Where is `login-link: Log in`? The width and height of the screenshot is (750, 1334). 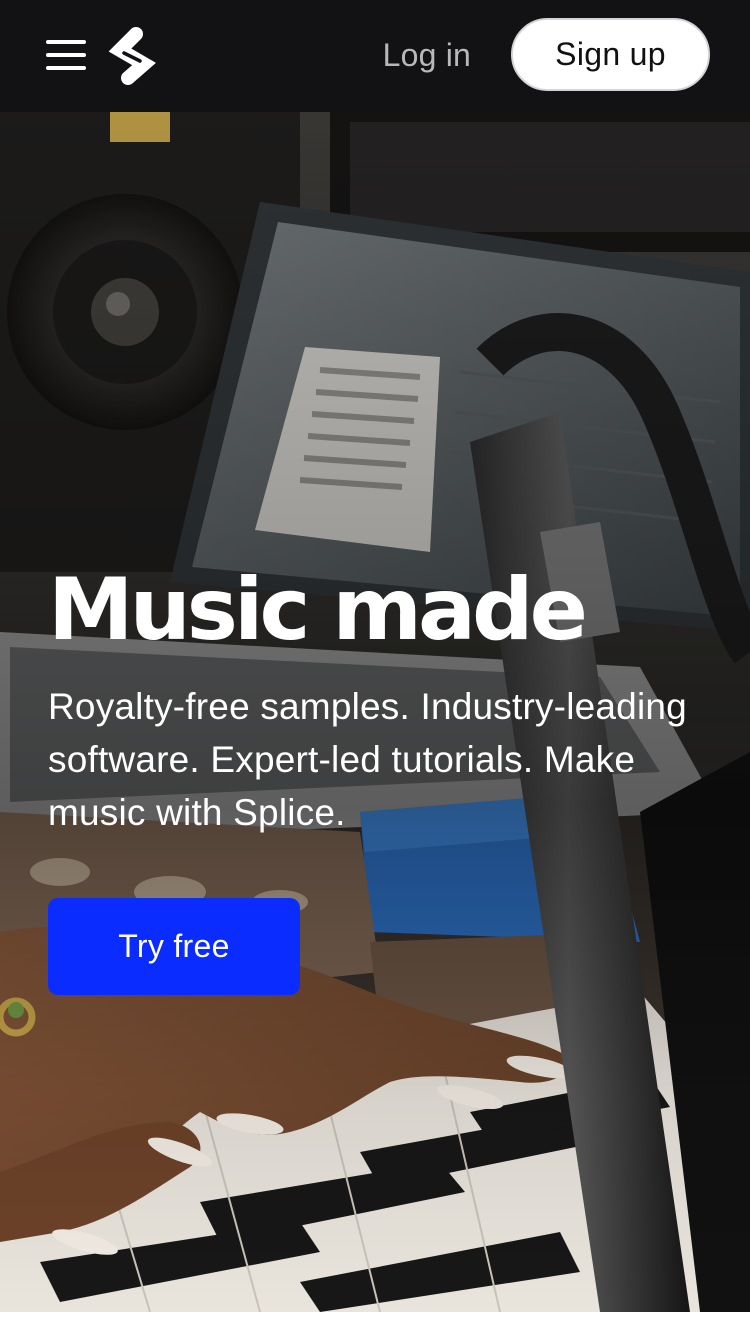 login-link: Log in is located at coordinates (427, 55).